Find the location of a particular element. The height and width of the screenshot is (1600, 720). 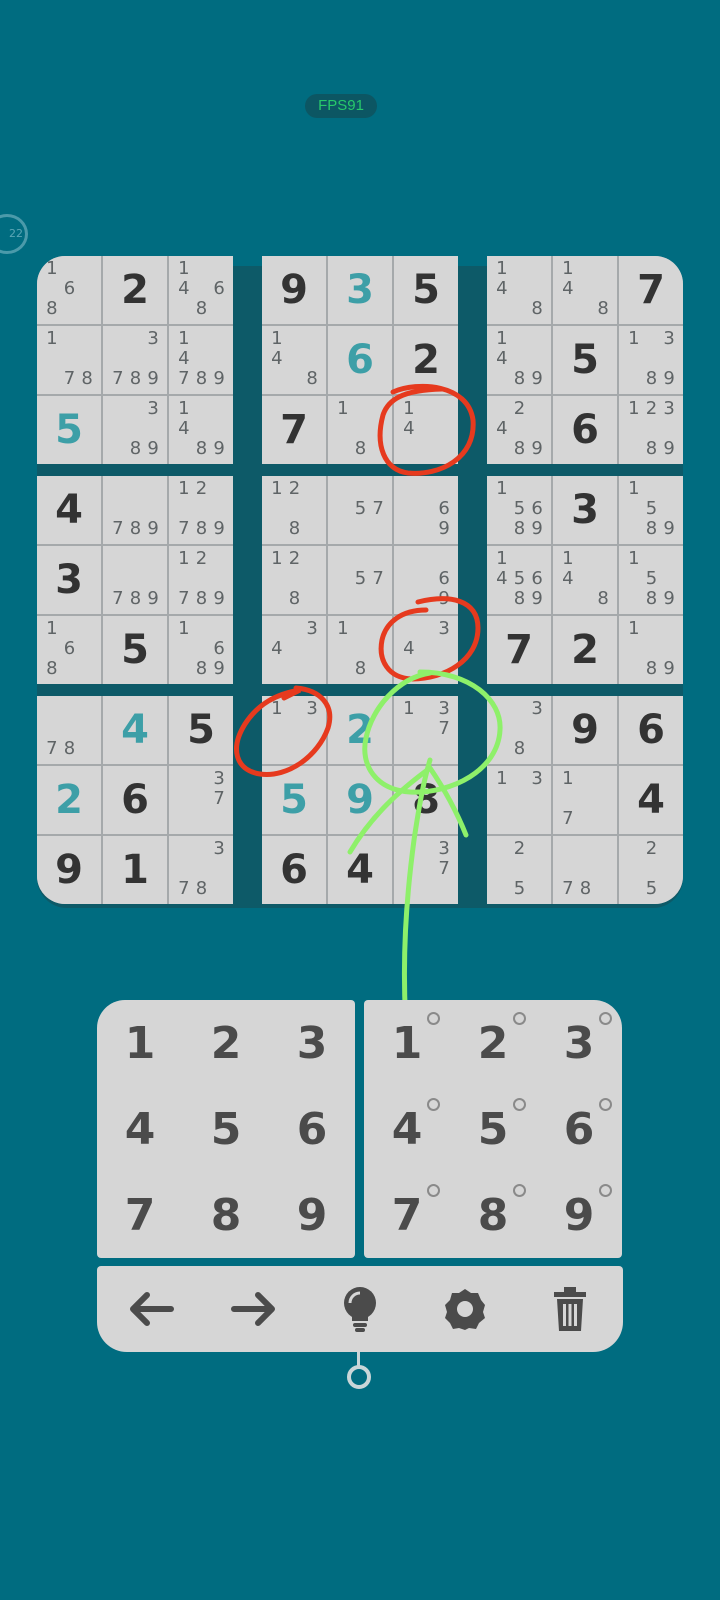

sudoku-cell: 15689 is located at coordinates (519, 510).